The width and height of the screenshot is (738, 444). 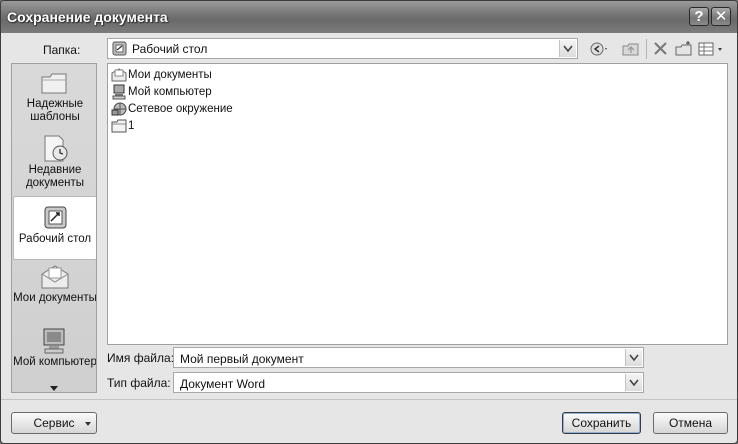 I want to click on up-folder-button, so click(x=631, y=49).